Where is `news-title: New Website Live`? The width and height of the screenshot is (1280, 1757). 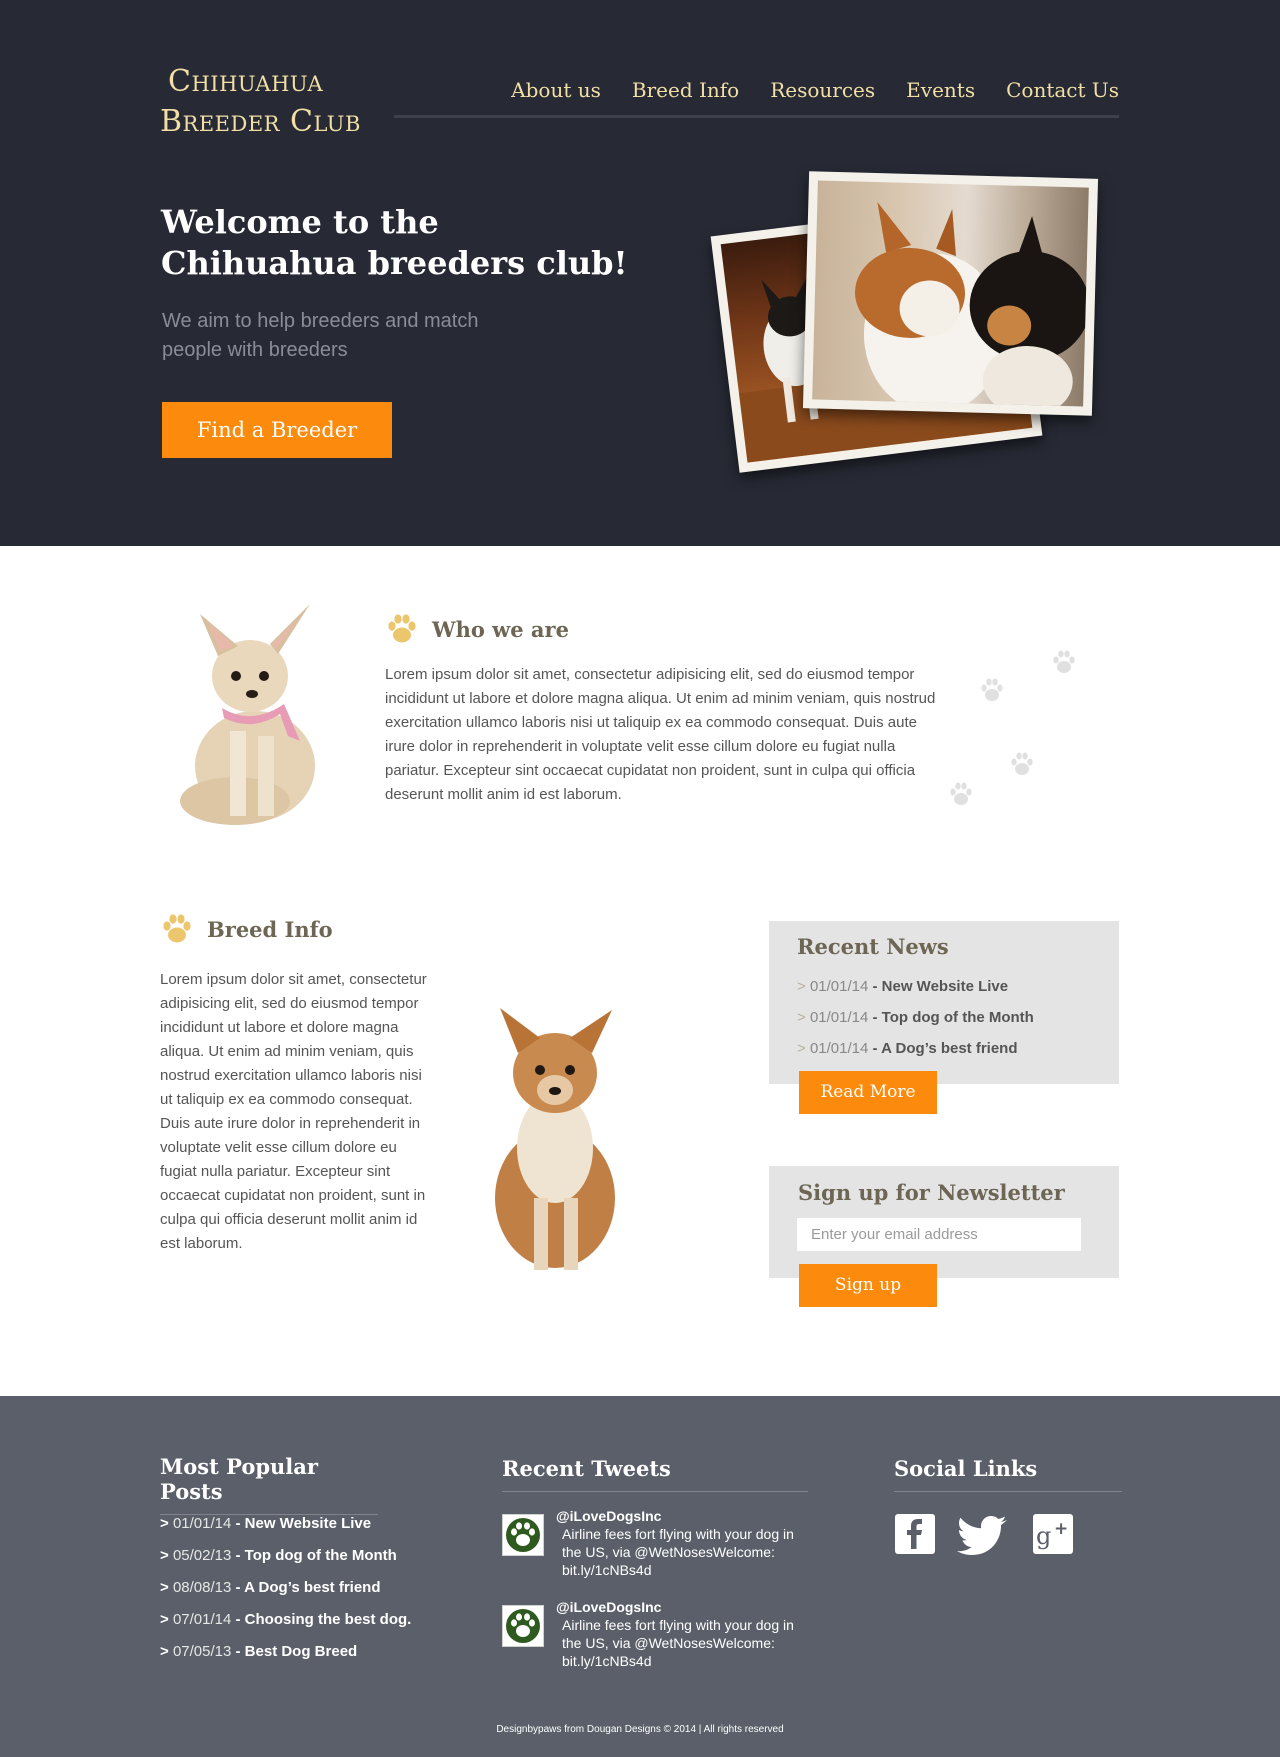
news-title: New Website Live is located at coordinates (945, 986).